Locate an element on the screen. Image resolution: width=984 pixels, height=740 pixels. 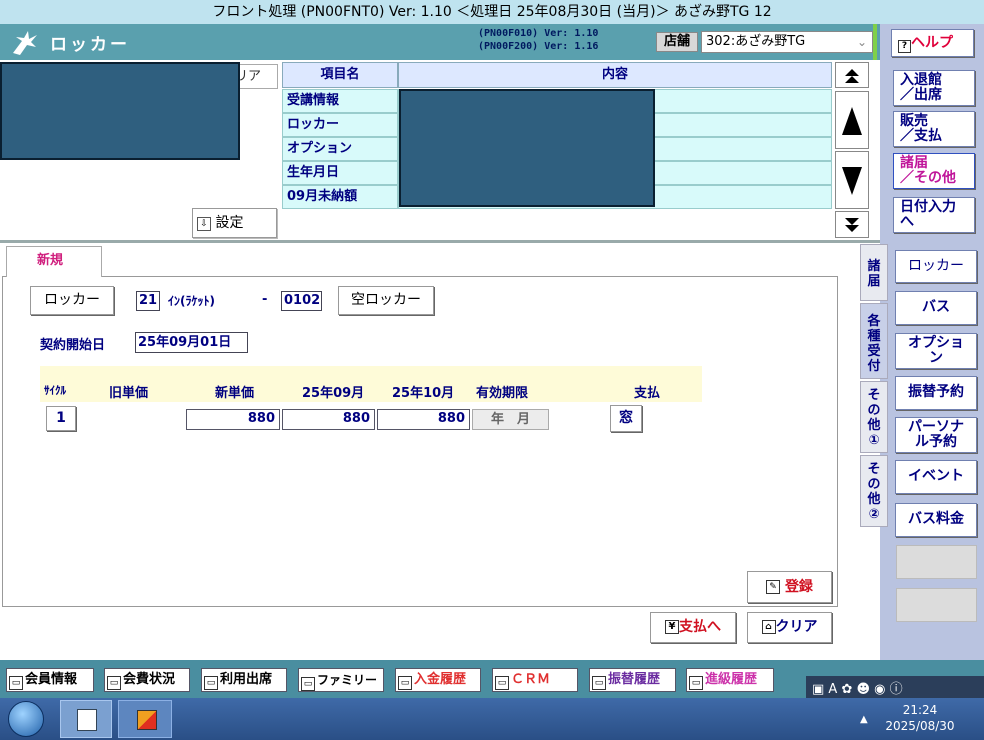
bottom-button-label: 振替履歴 is located at coordinates (634, 679).